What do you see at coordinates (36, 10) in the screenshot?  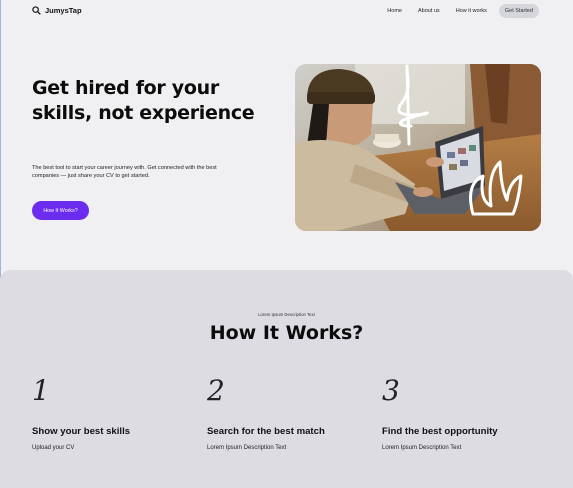 I see `magnifier-icon` at bounding box center [36, 10].